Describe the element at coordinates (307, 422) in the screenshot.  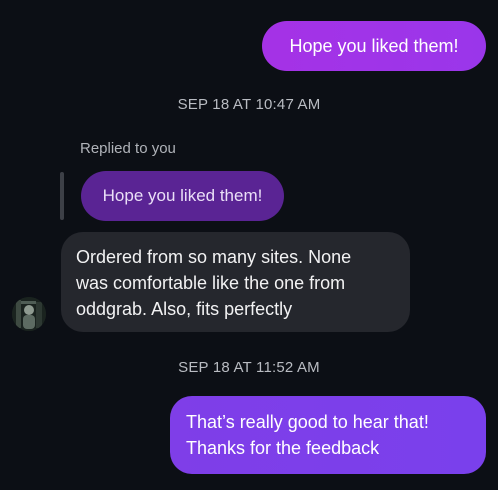
I see `sent-message-line: That’s really good to hear that!` at that location.